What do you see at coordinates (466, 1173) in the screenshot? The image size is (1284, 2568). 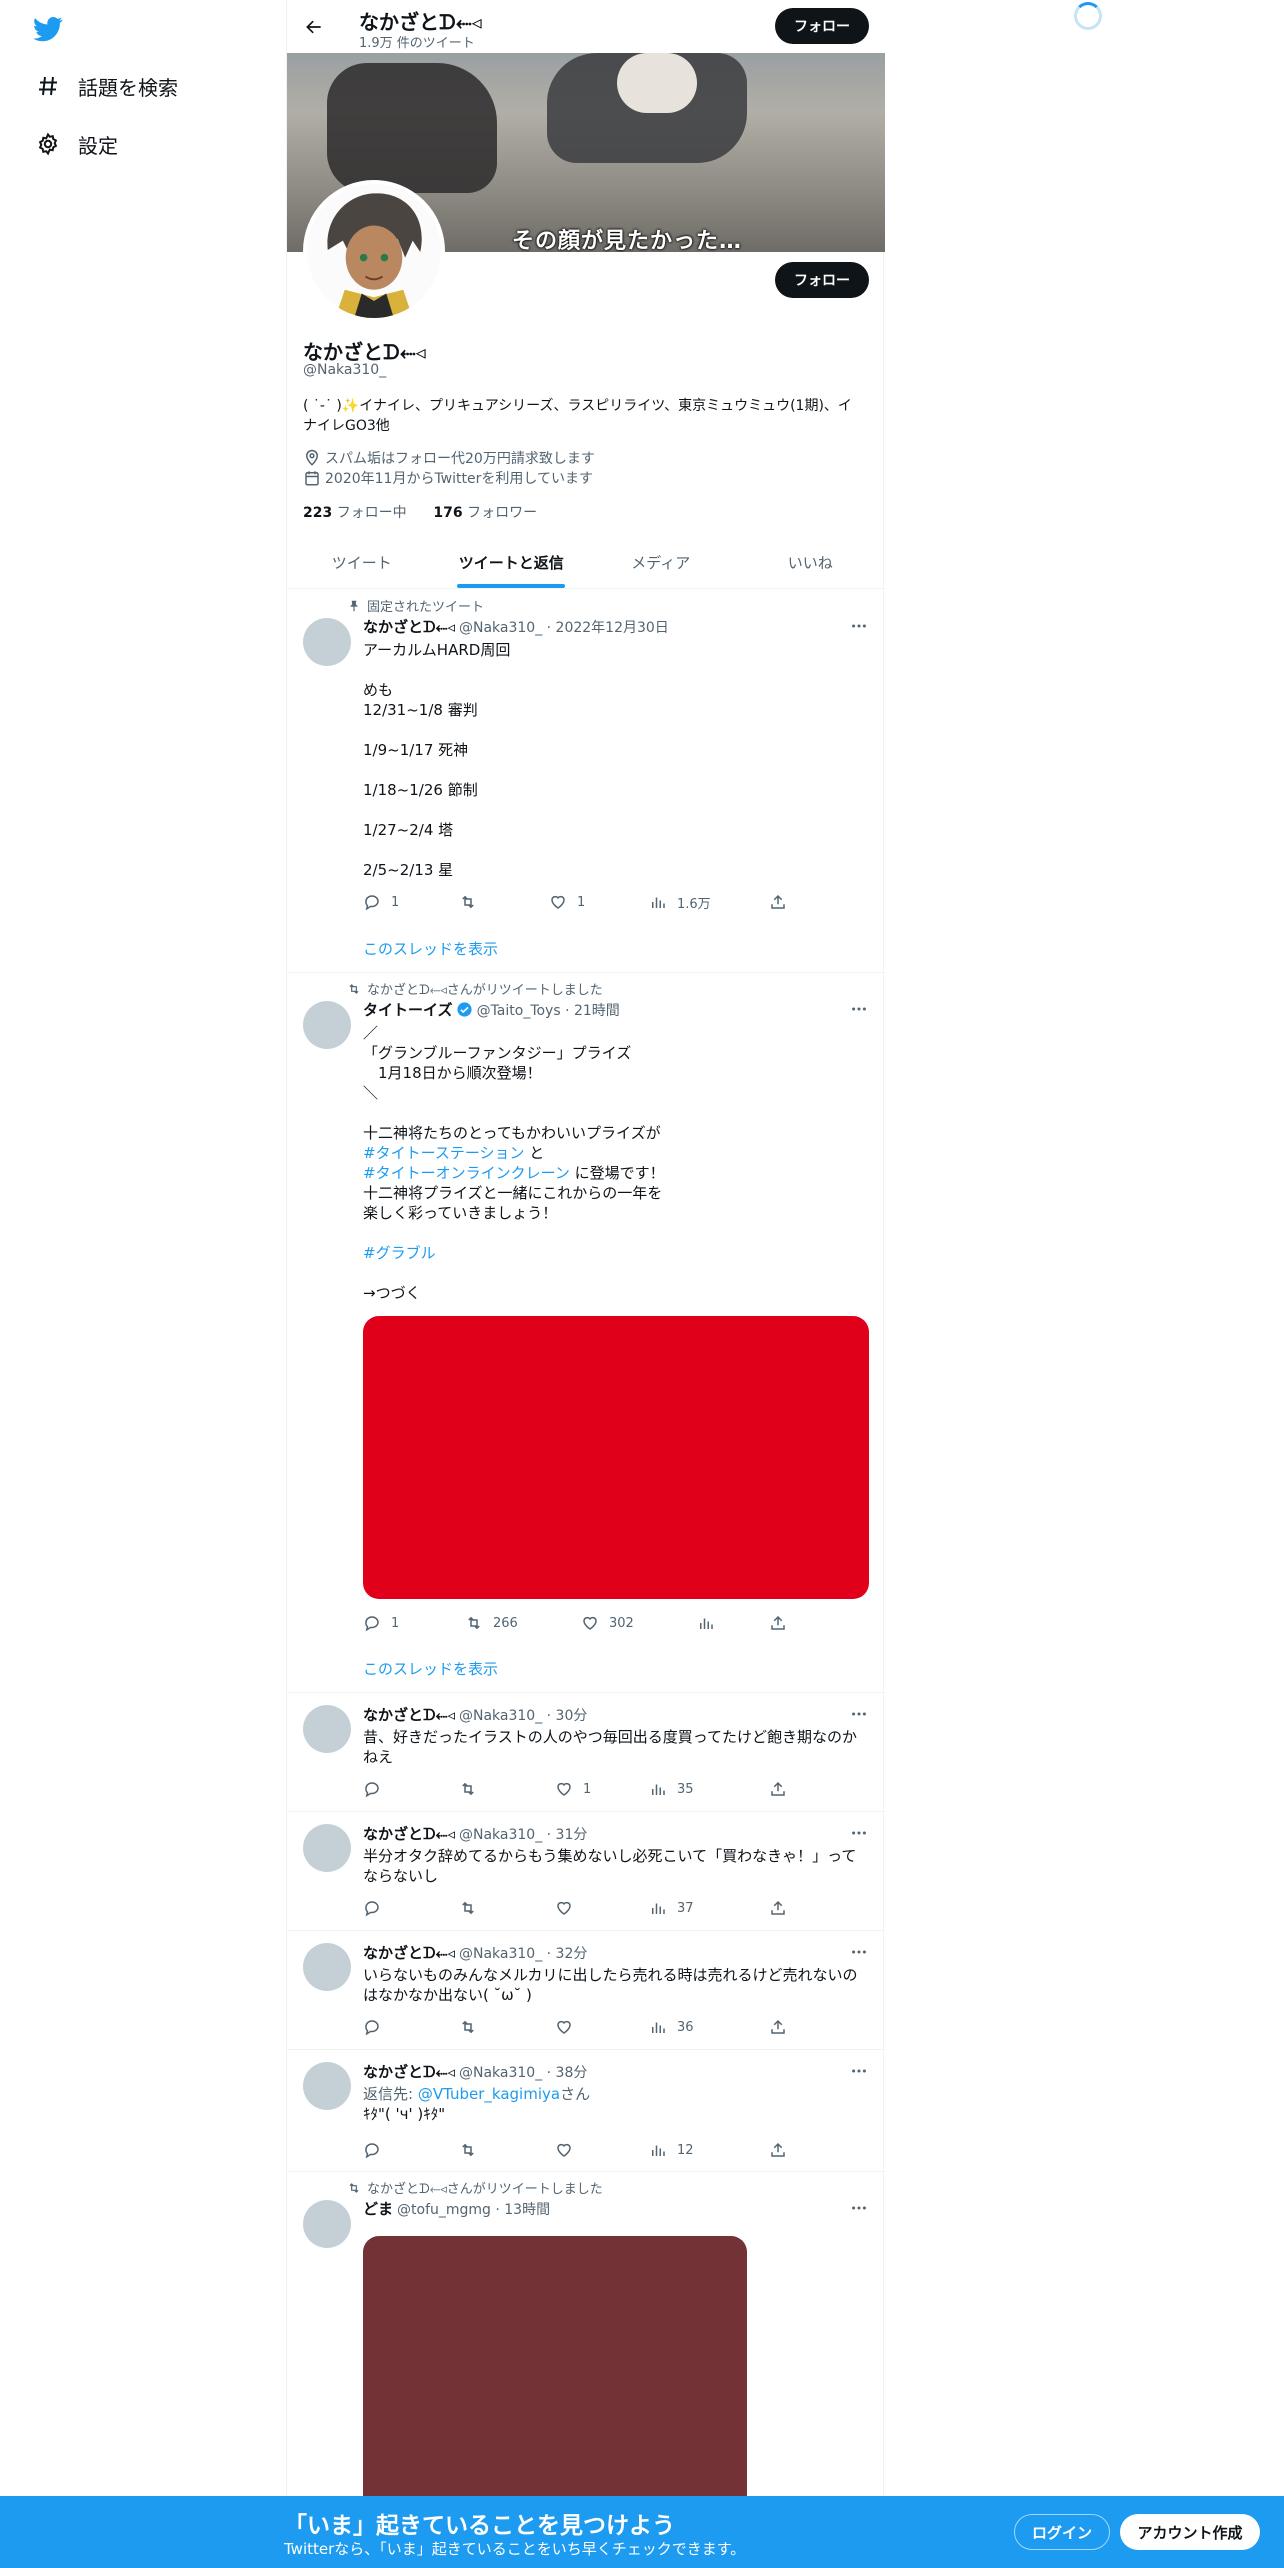 I see `hashtag-link: #タイトーオンラインクレーン` at bounding box center [466, 1173].